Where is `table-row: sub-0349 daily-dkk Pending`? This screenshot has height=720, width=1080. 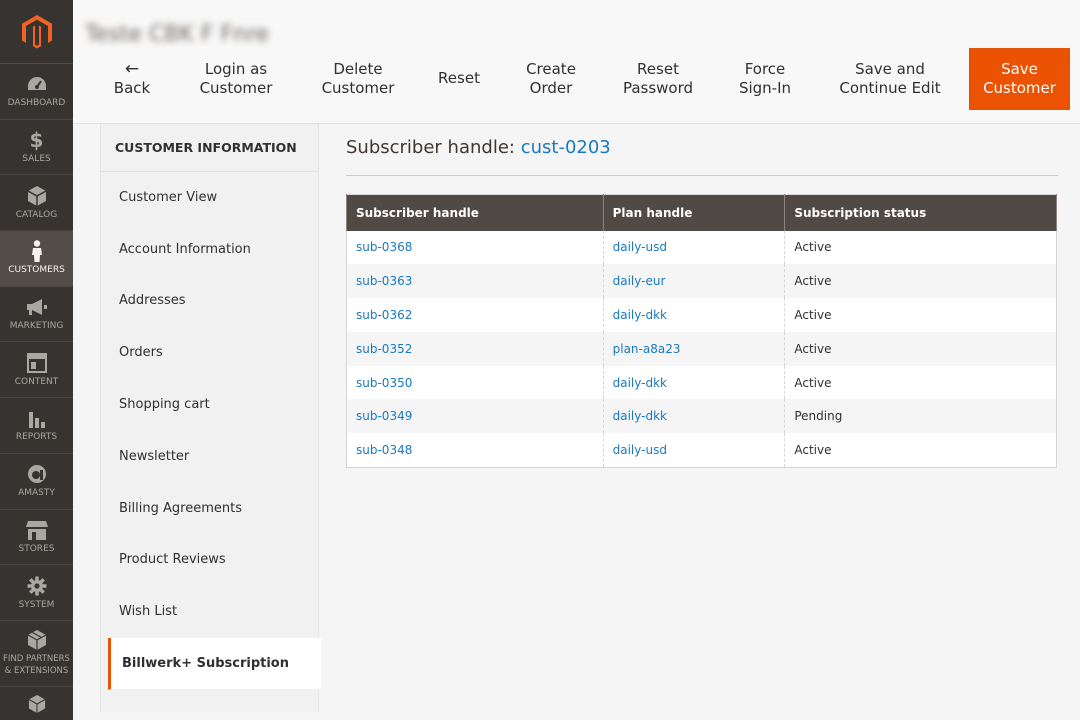 table-row: sub-0349 daily-dkk Pending is located at coordinates (701, 416).